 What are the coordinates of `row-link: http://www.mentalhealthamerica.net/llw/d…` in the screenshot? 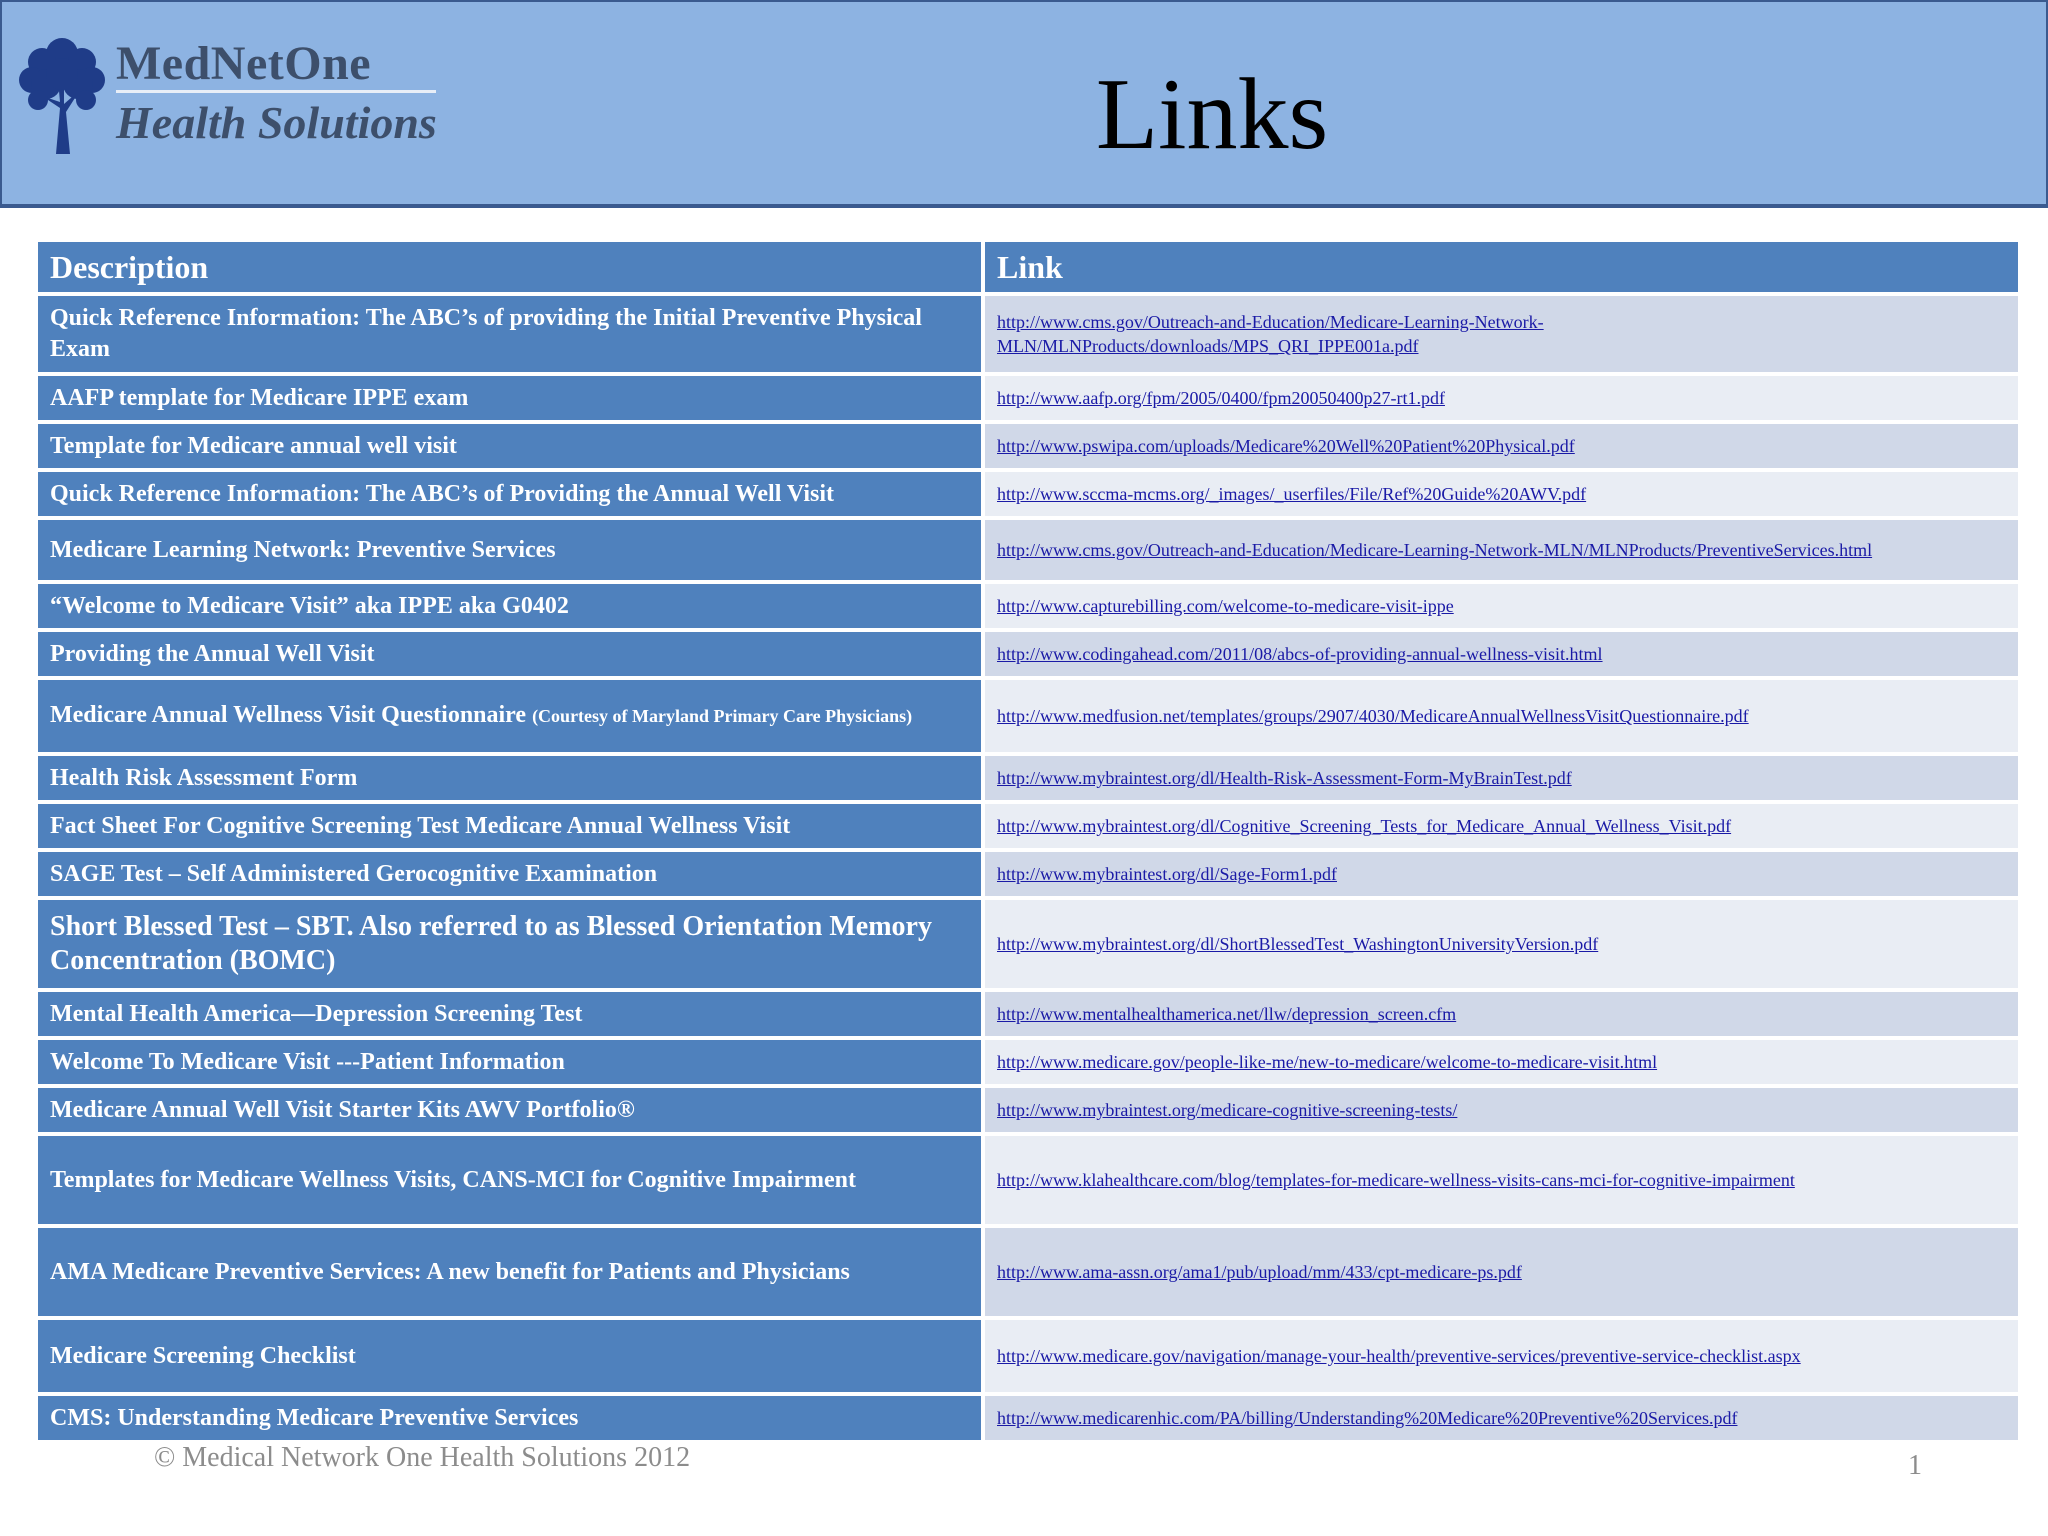 It's located at (1226, 1014).